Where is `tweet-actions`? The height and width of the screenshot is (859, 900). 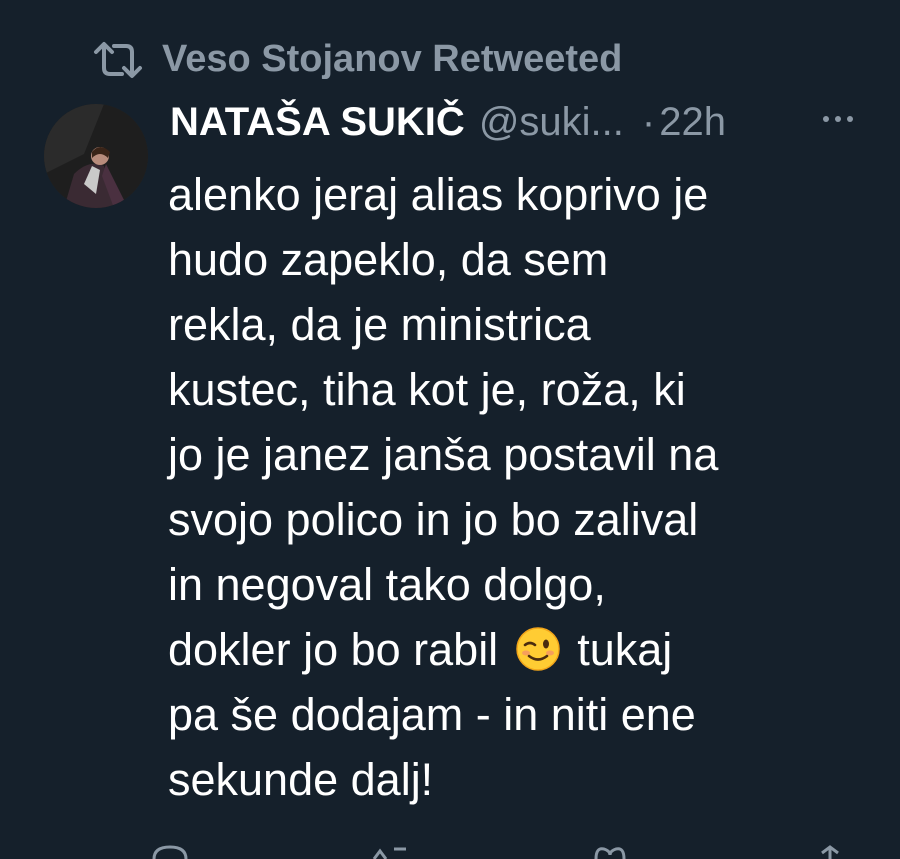
tweet-actions is located at coordinates (500, 852).